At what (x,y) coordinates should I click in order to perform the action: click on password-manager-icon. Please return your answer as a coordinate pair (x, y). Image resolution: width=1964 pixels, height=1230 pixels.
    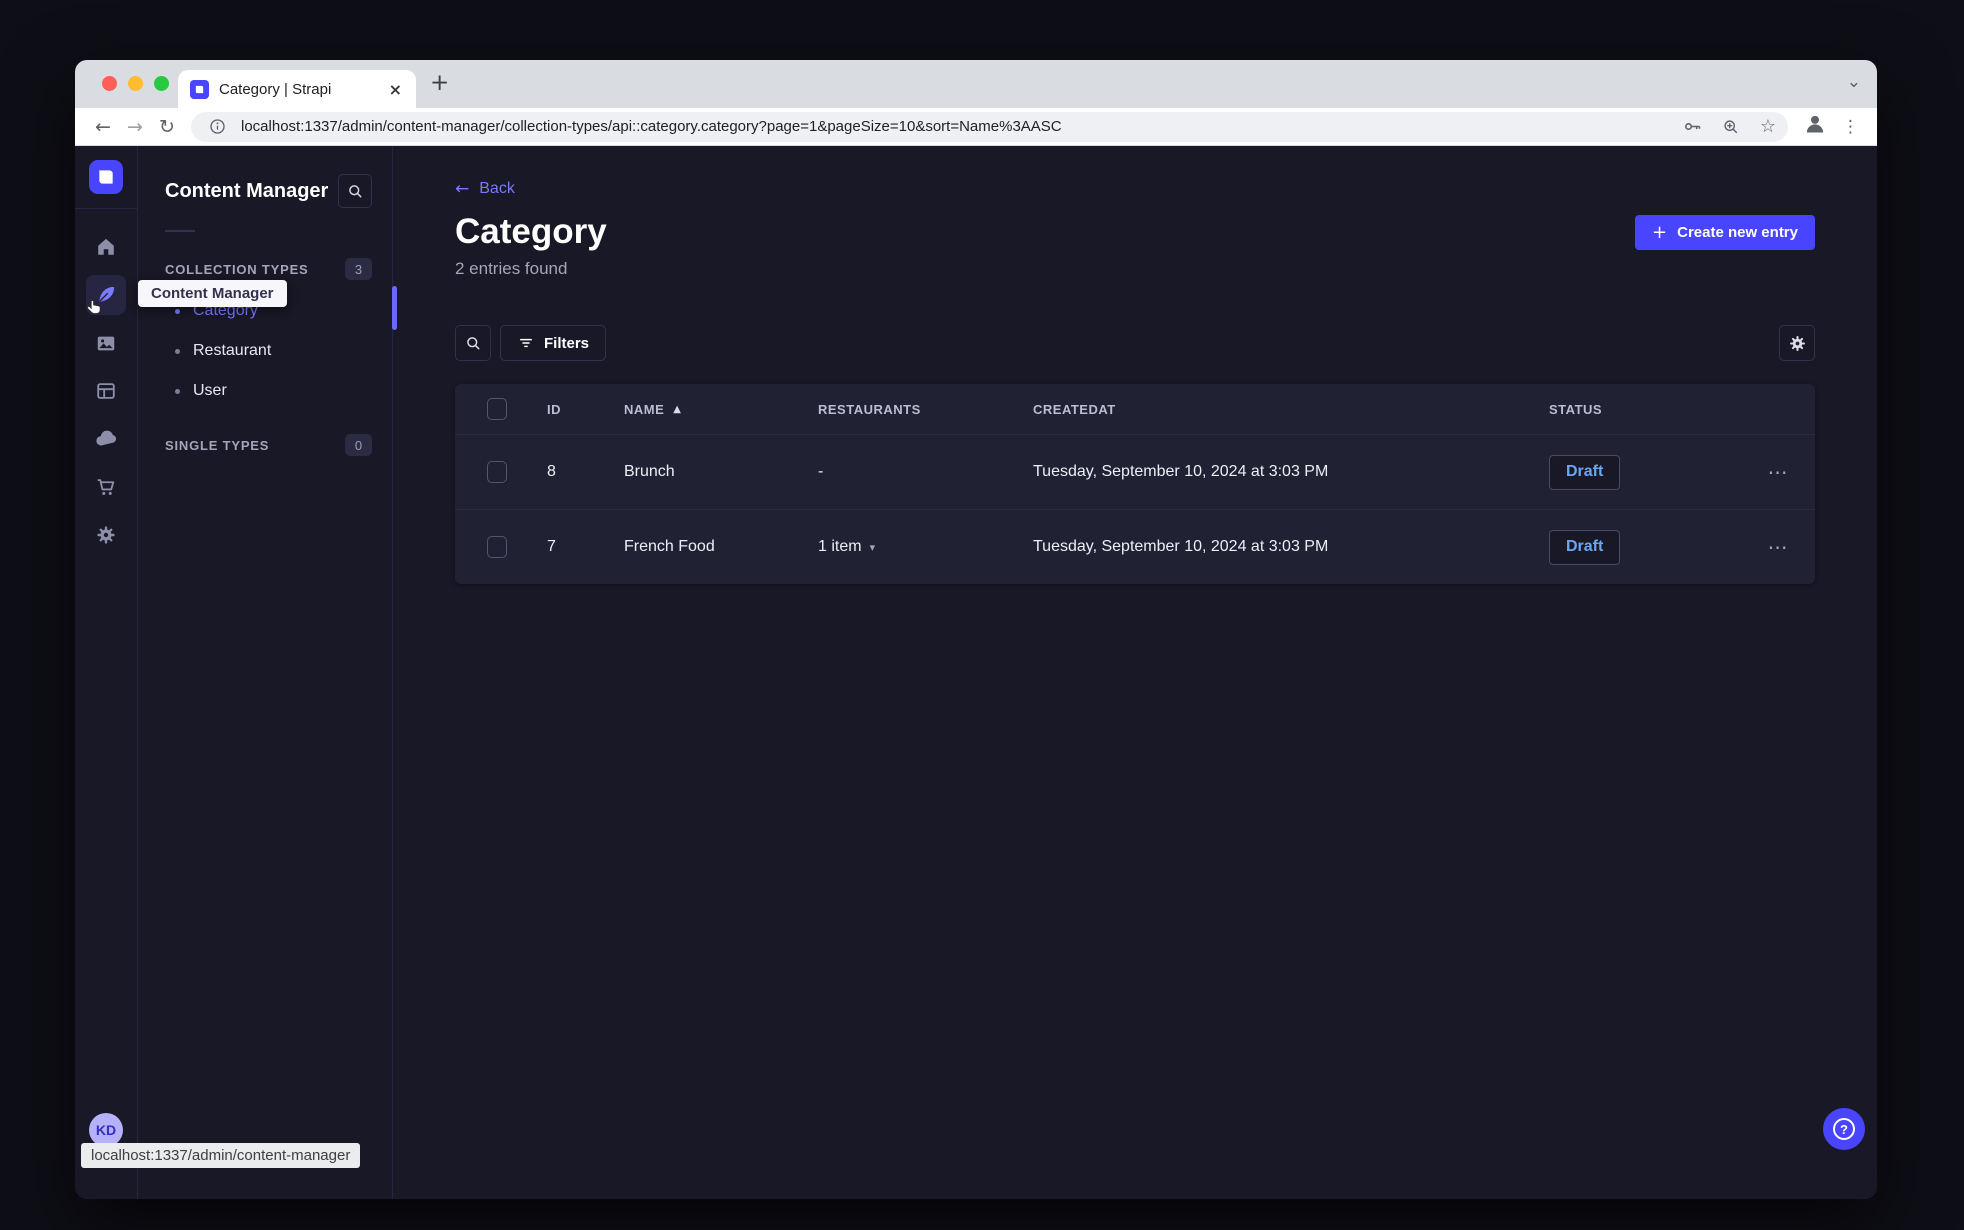
    Looking at the image, I should click on (1692, 126).